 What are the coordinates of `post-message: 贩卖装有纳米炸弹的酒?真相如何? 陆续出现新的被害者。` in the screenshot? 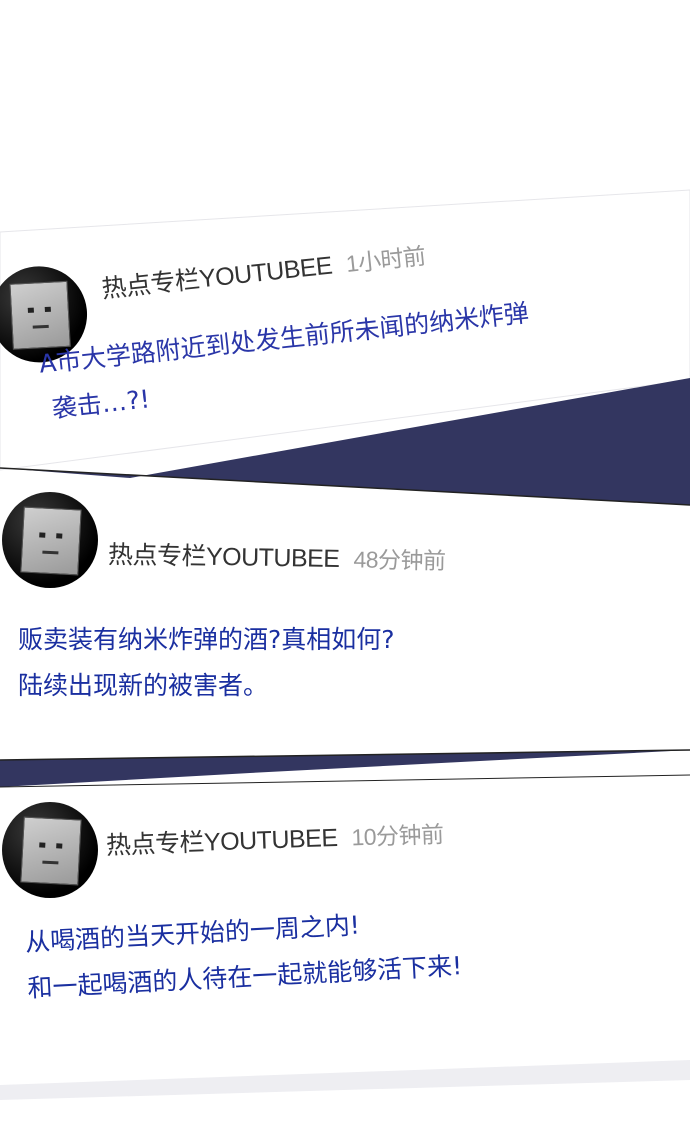 It's located at (206, 662).